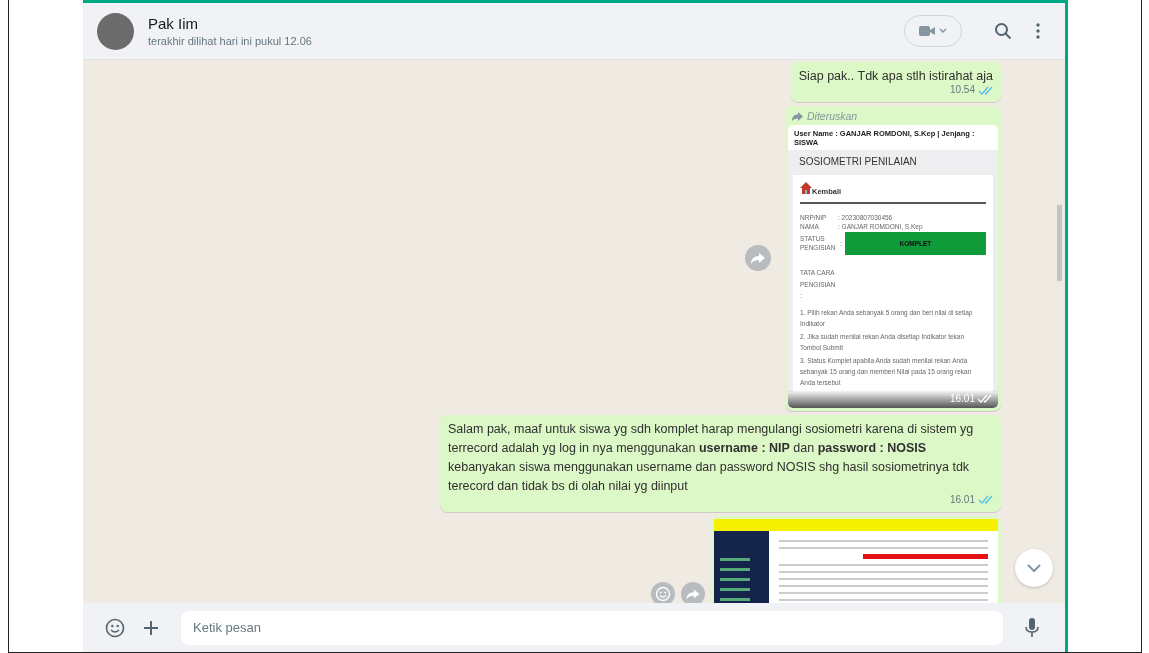 The image size is (1149, 653). What do you see at coordinates (962, 90) in the screenshot?
I see `message-time: 10.54` at bounding box center [962, 90].